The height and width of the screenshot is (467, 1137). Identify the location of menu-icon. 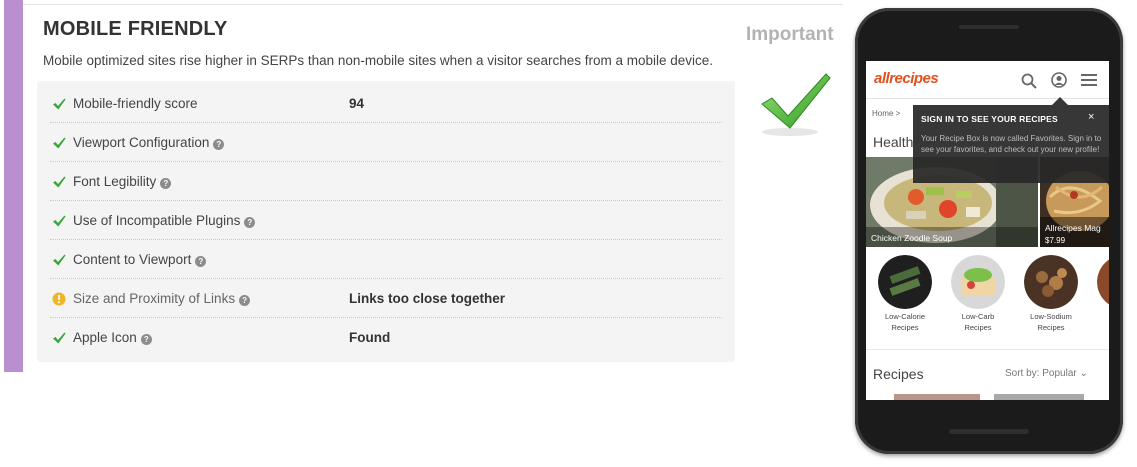
(1089, 80).